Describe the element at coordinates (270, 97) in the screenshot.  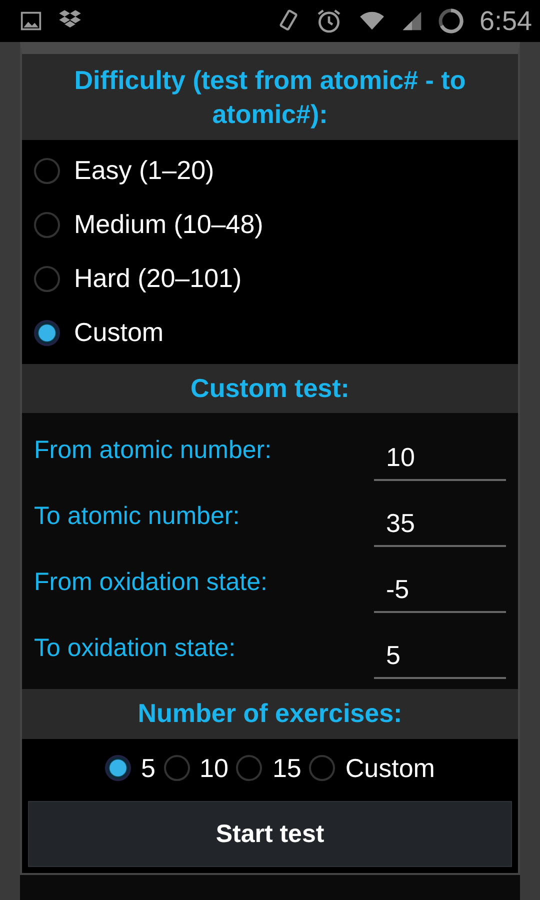
I see `dialog-title: Difficulty (test from atomic# - to atomic#):` at that location.